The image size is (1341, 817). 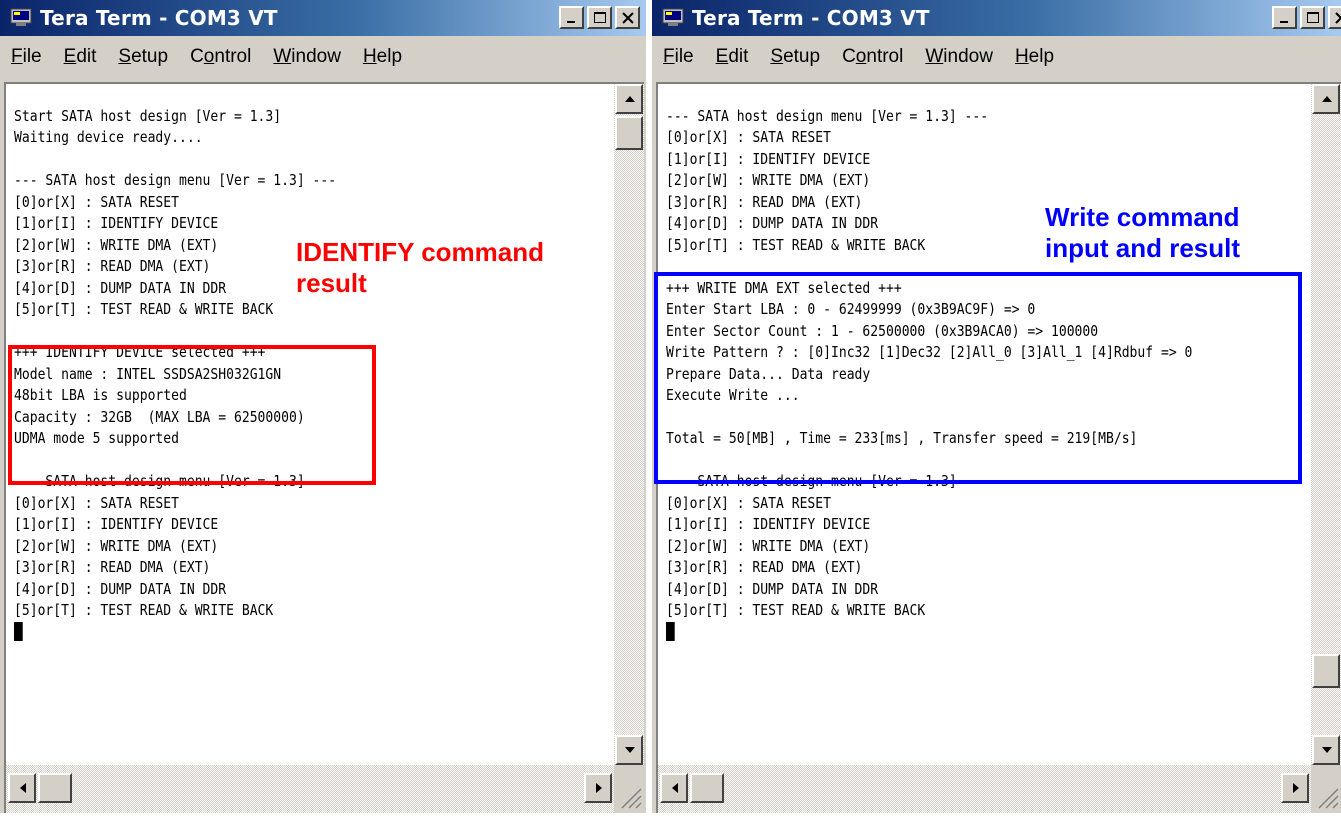 I want to click on identify-result-highlight-box, so click(x=192, y=415).